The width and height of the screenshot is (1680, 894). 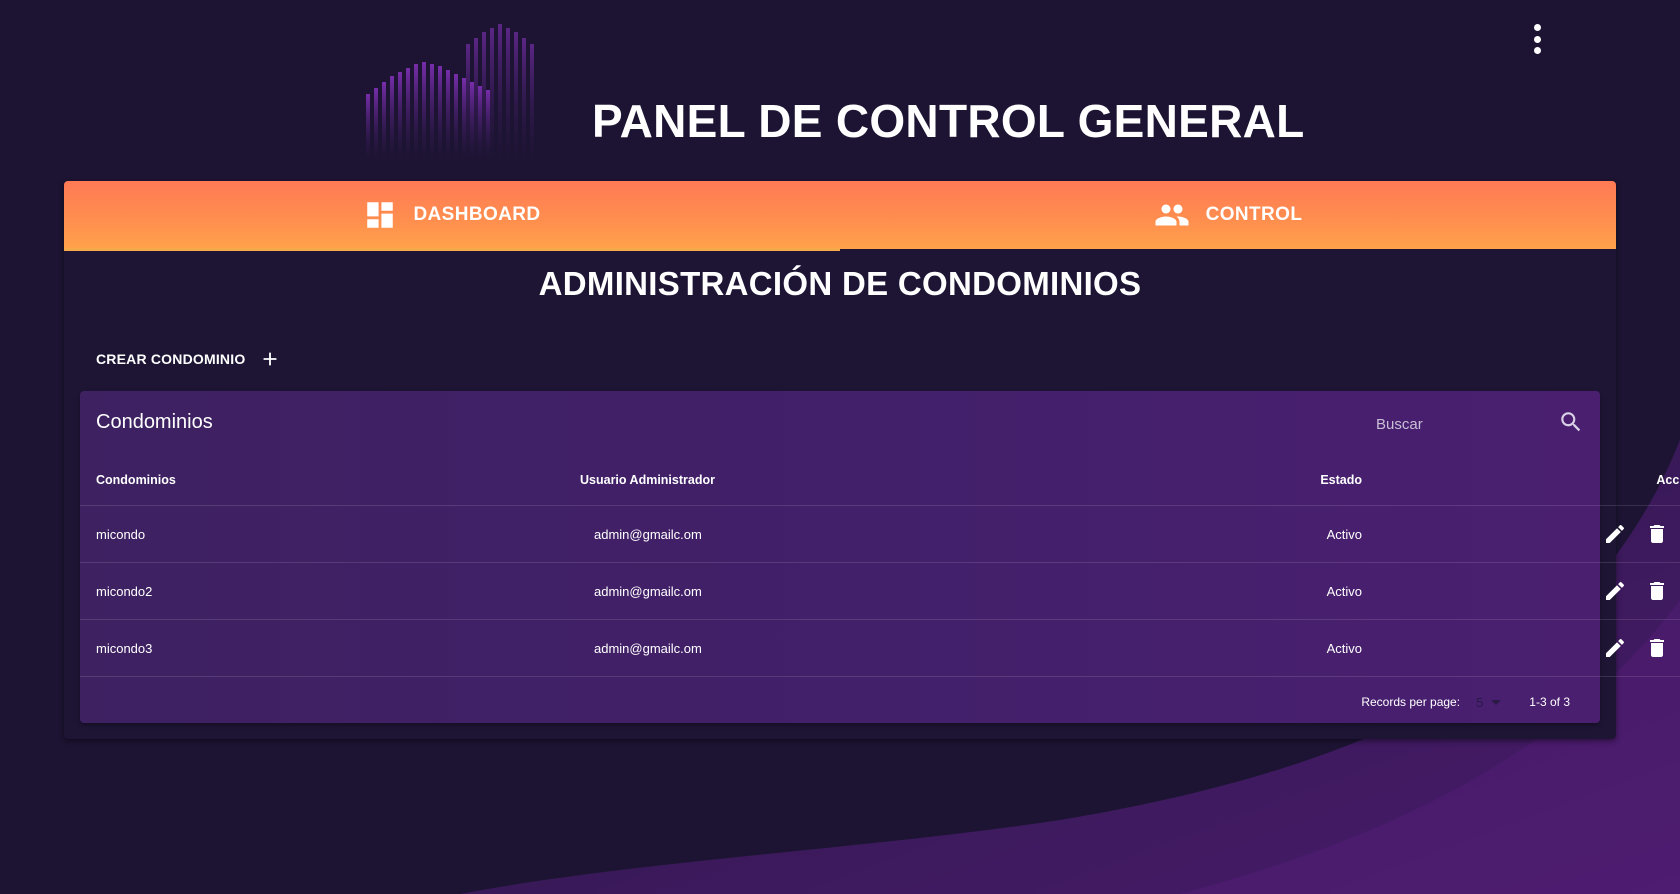 I want to click on table-row: micondo admin@gmailc.om Activo, so click(x=880, y=534).